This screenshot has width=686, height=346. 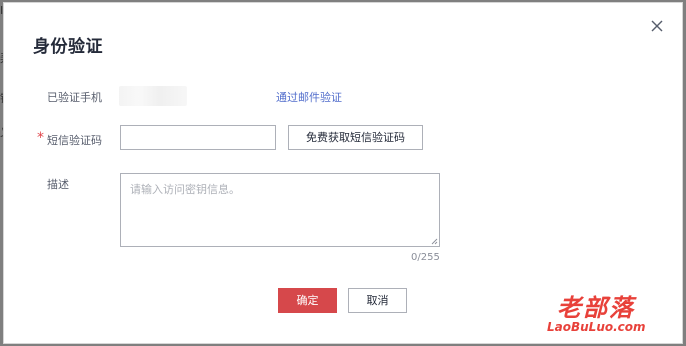 I want to click on resize-handle-icon, so click(x=434, y=241).